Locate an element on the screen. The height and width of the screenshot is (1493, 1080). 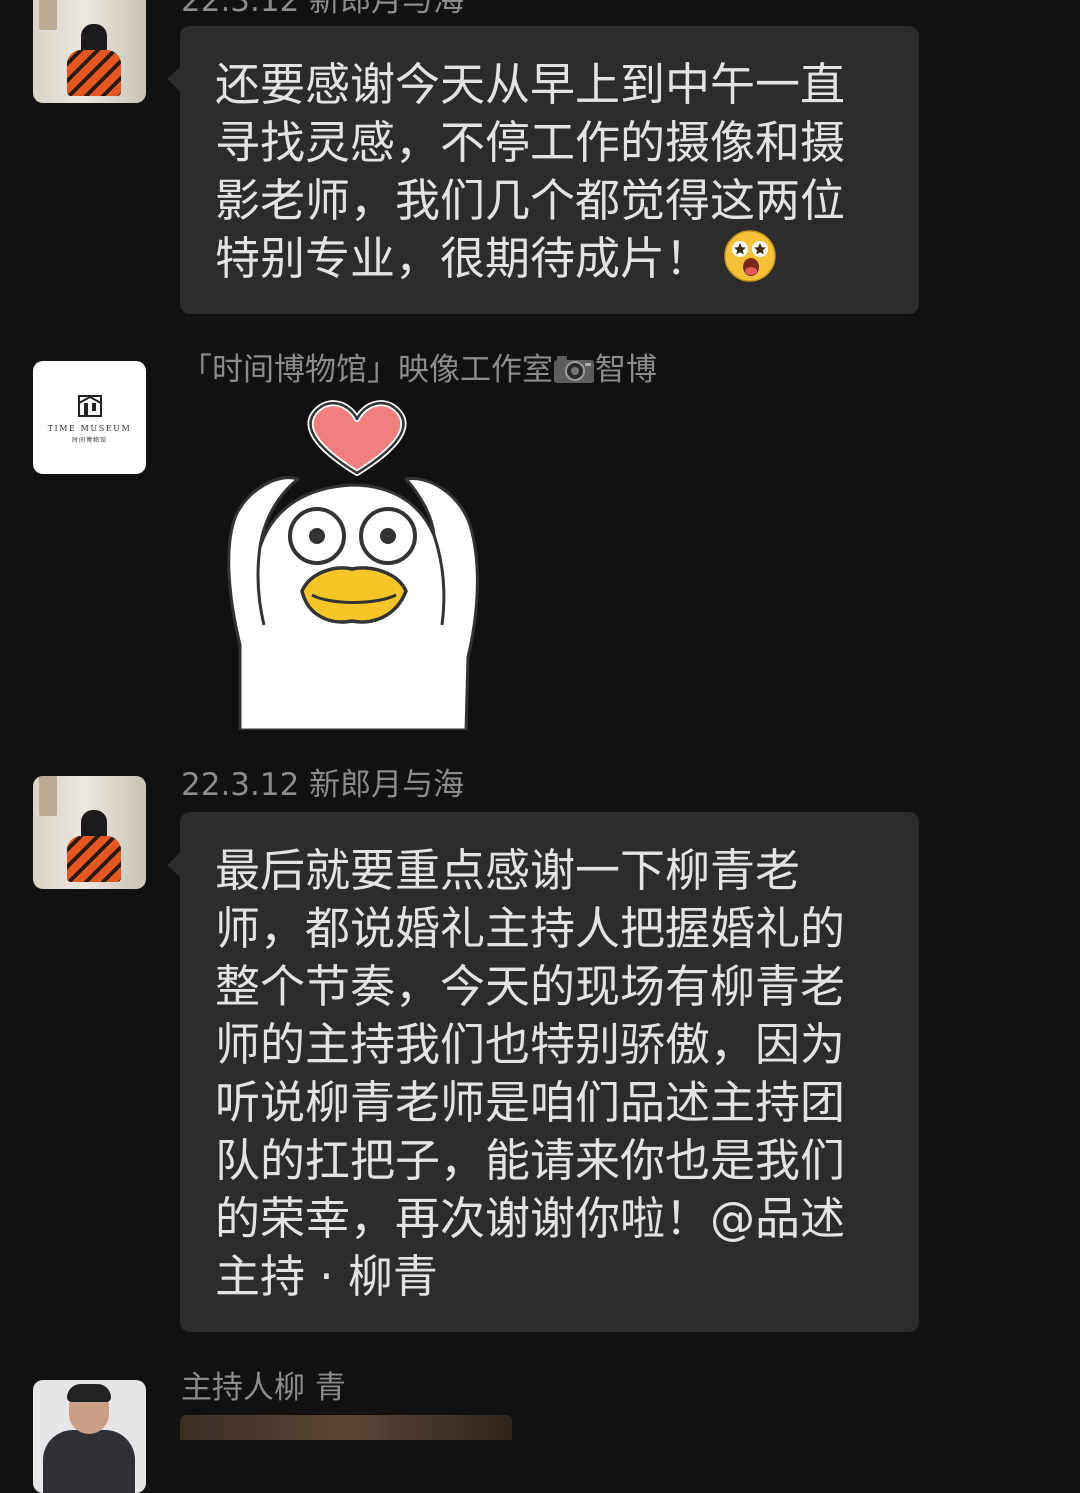
message-line: 特别专业，很期待成片！ is located at coordinates (549, 259).